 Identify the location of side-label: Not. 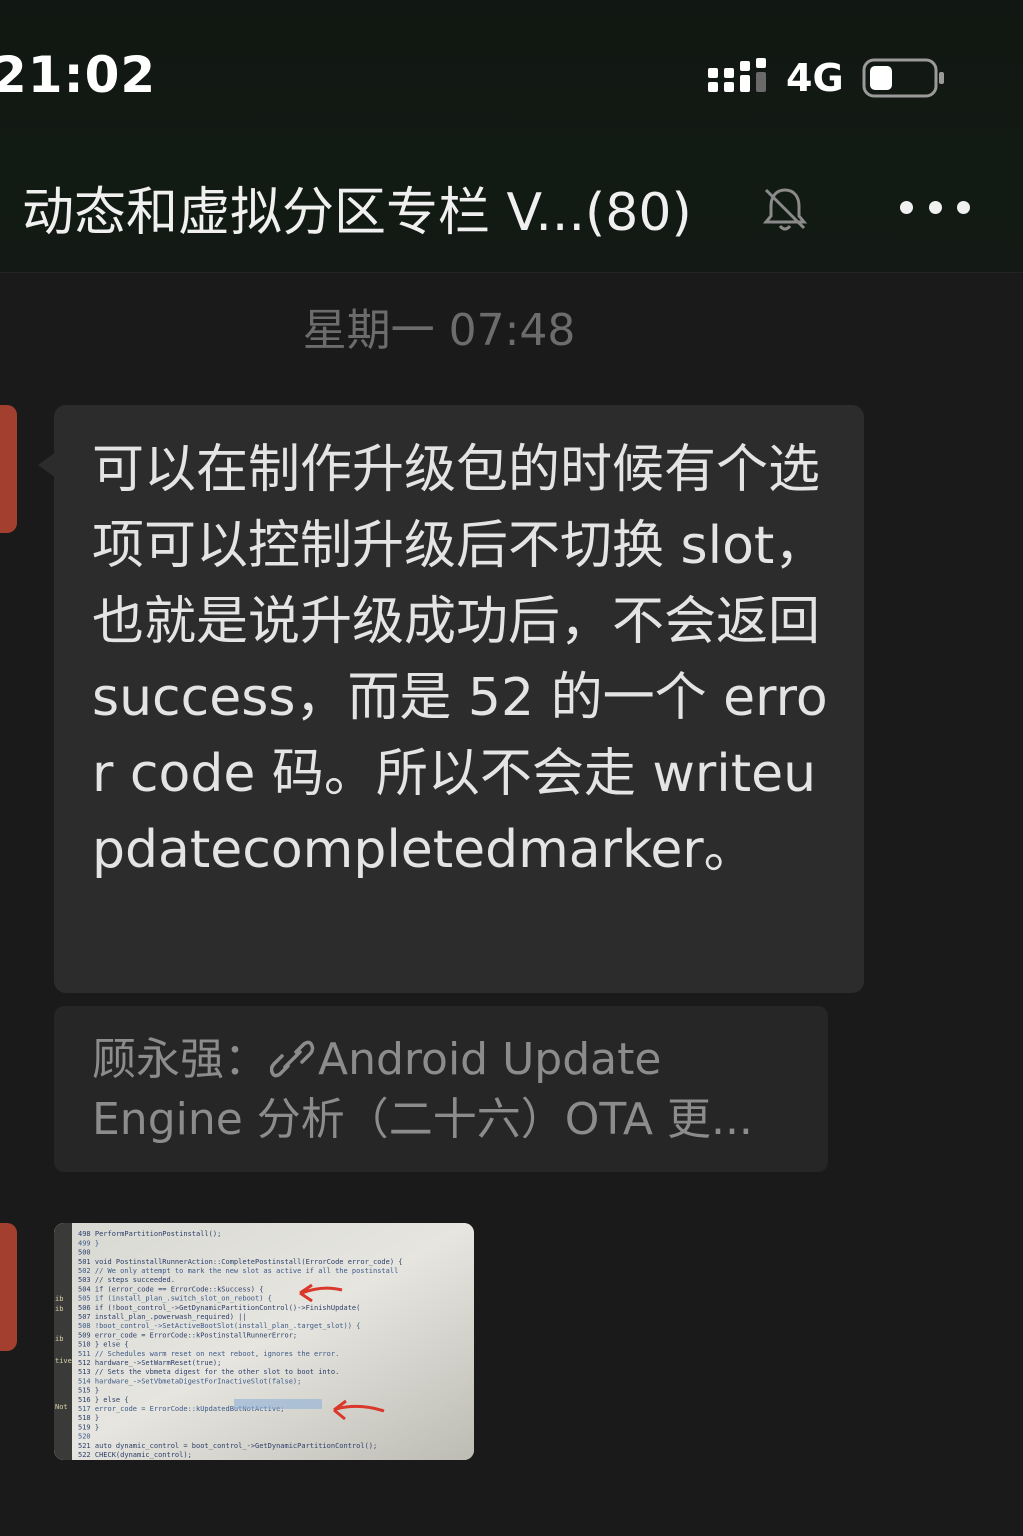
(61, 1407).